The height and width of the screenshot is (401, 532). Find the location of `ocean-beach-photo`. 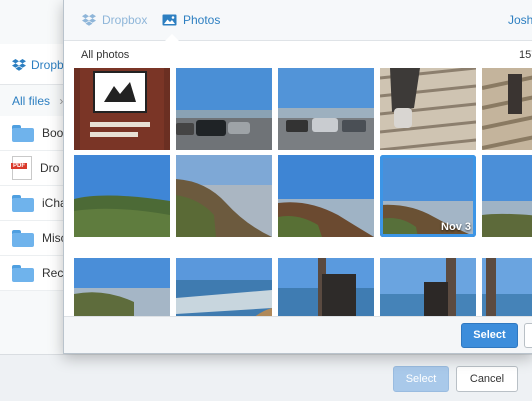

ocean-beach-photo is located at coordinates (224, 287).